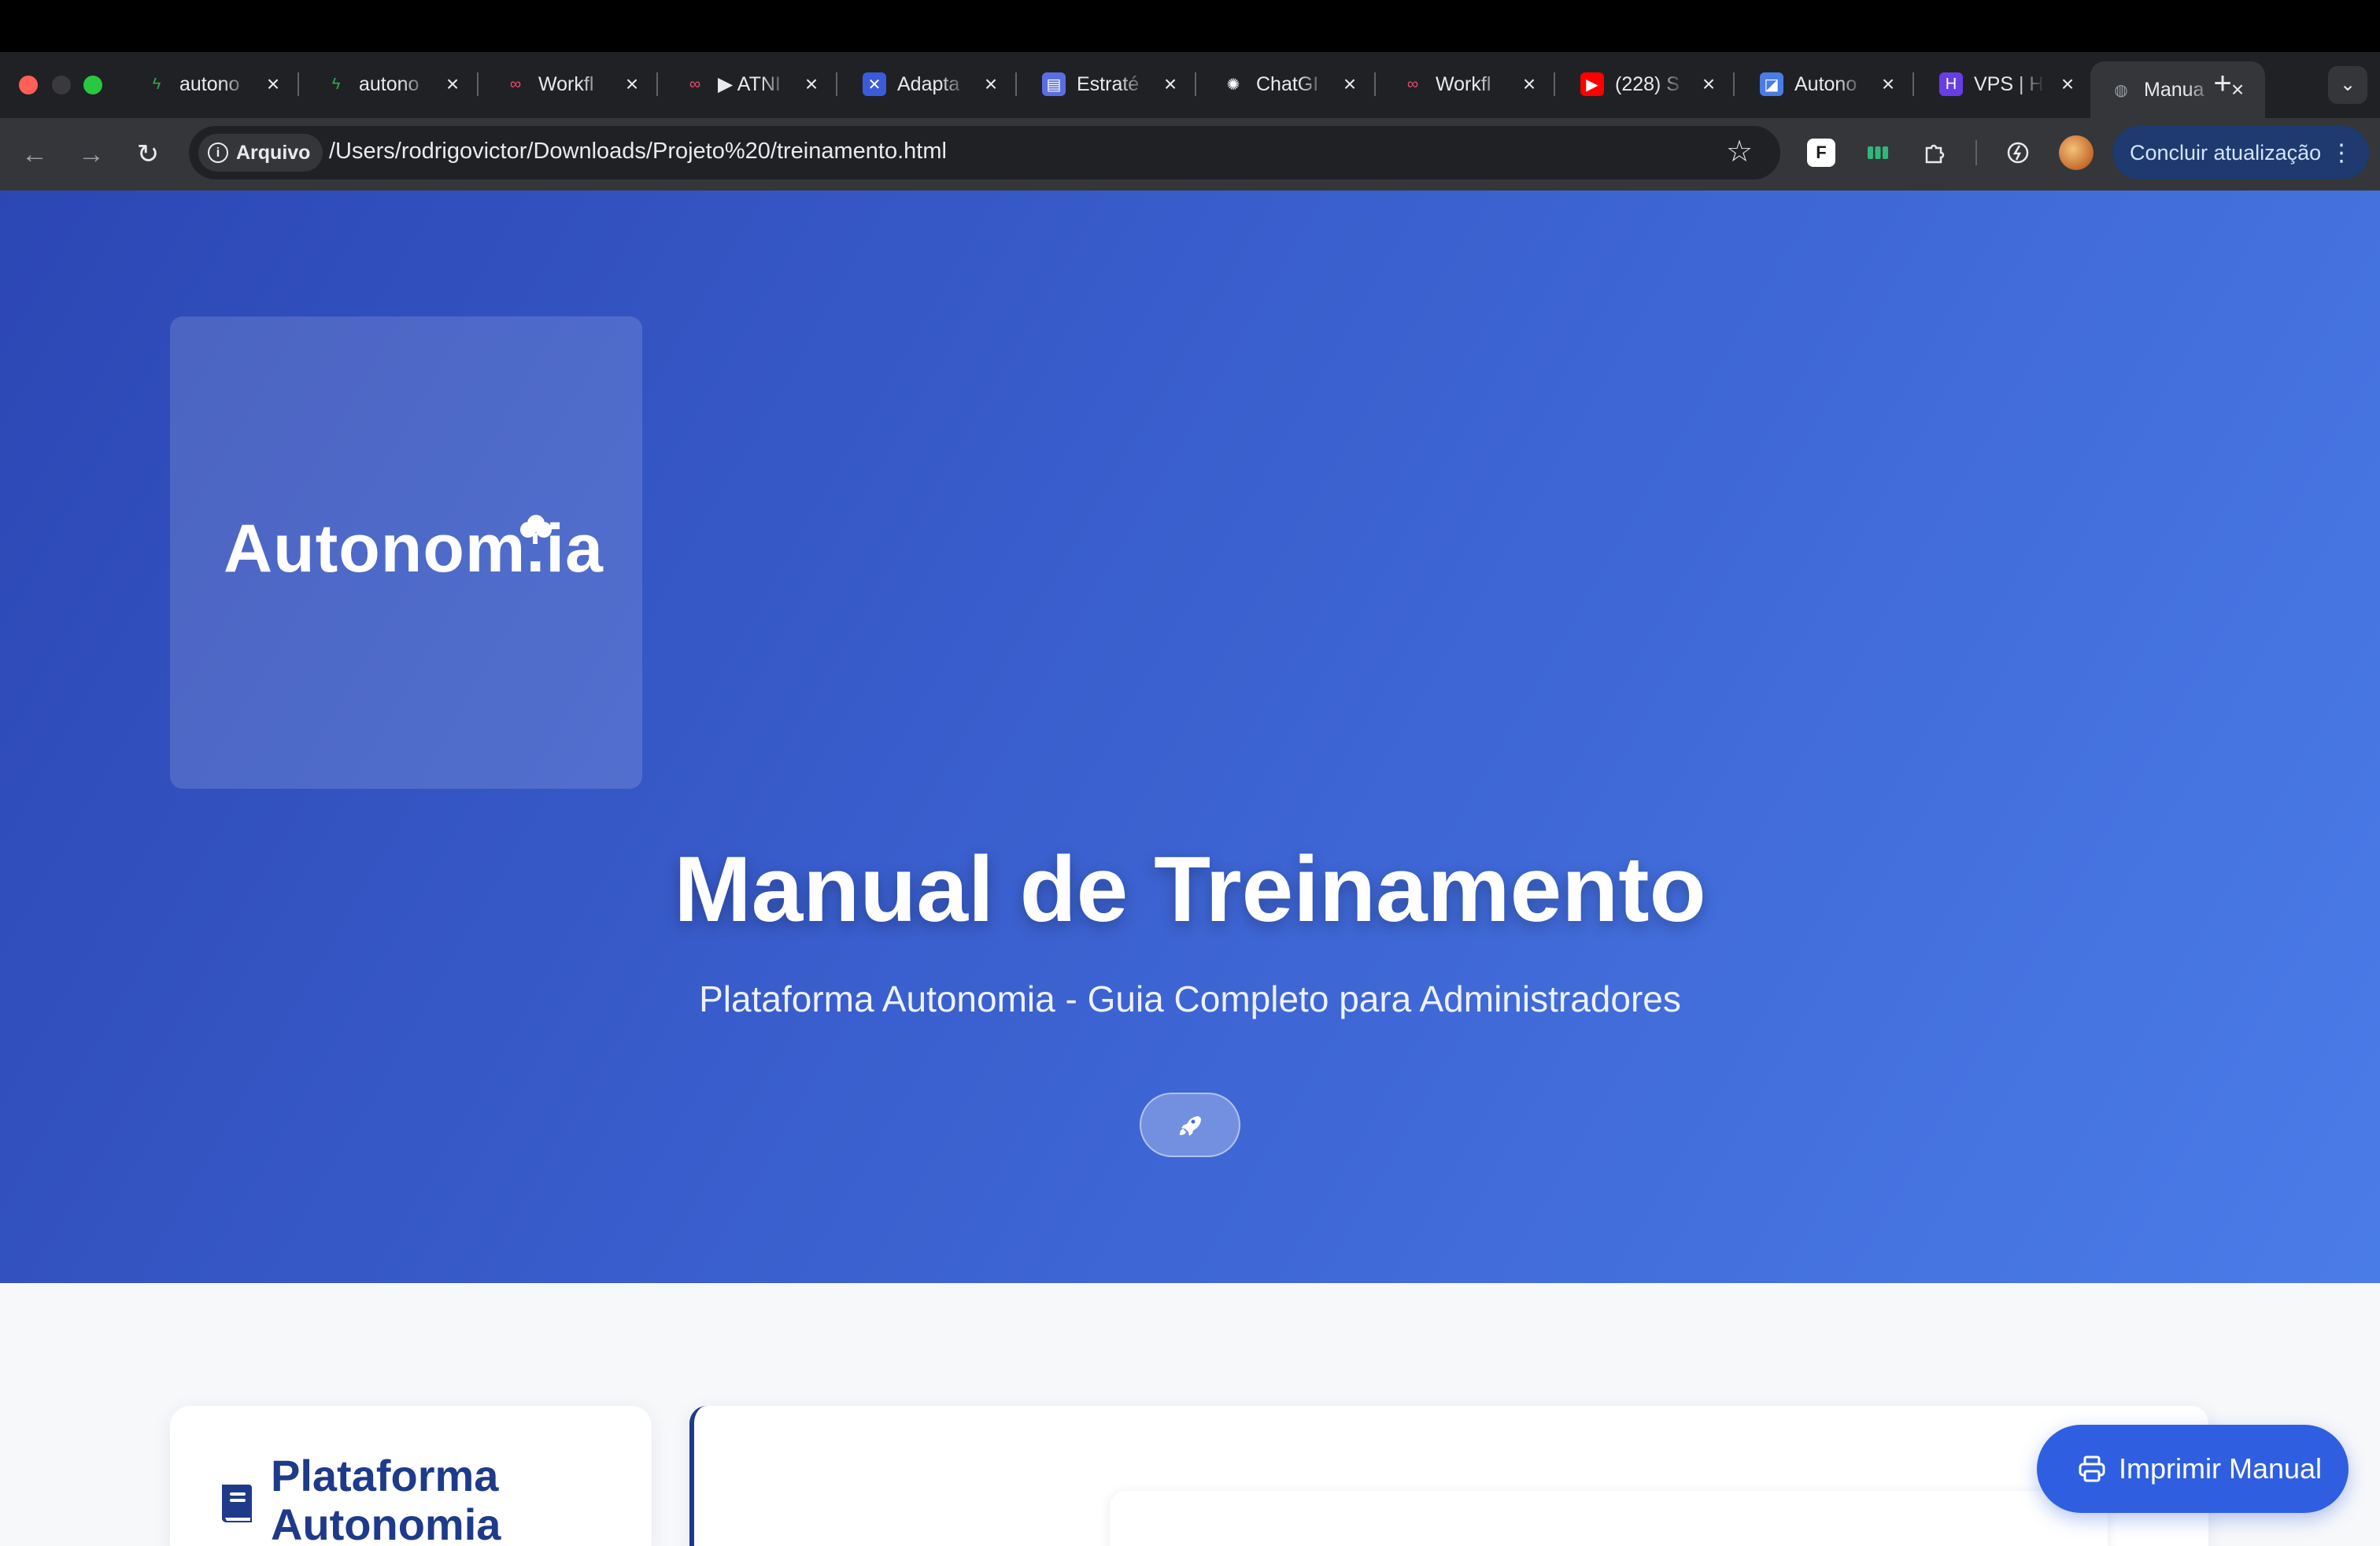 This screenshot has height=1546, width=2380. Describe the element at coordinates (92, 85) in the screenshot. I see `zoom-window-button` at that location.